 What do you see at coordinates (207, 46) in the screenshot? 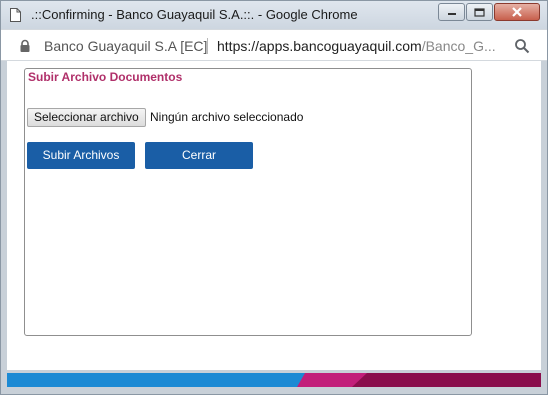
I see `address-separator` at bounding box center [207, 46].